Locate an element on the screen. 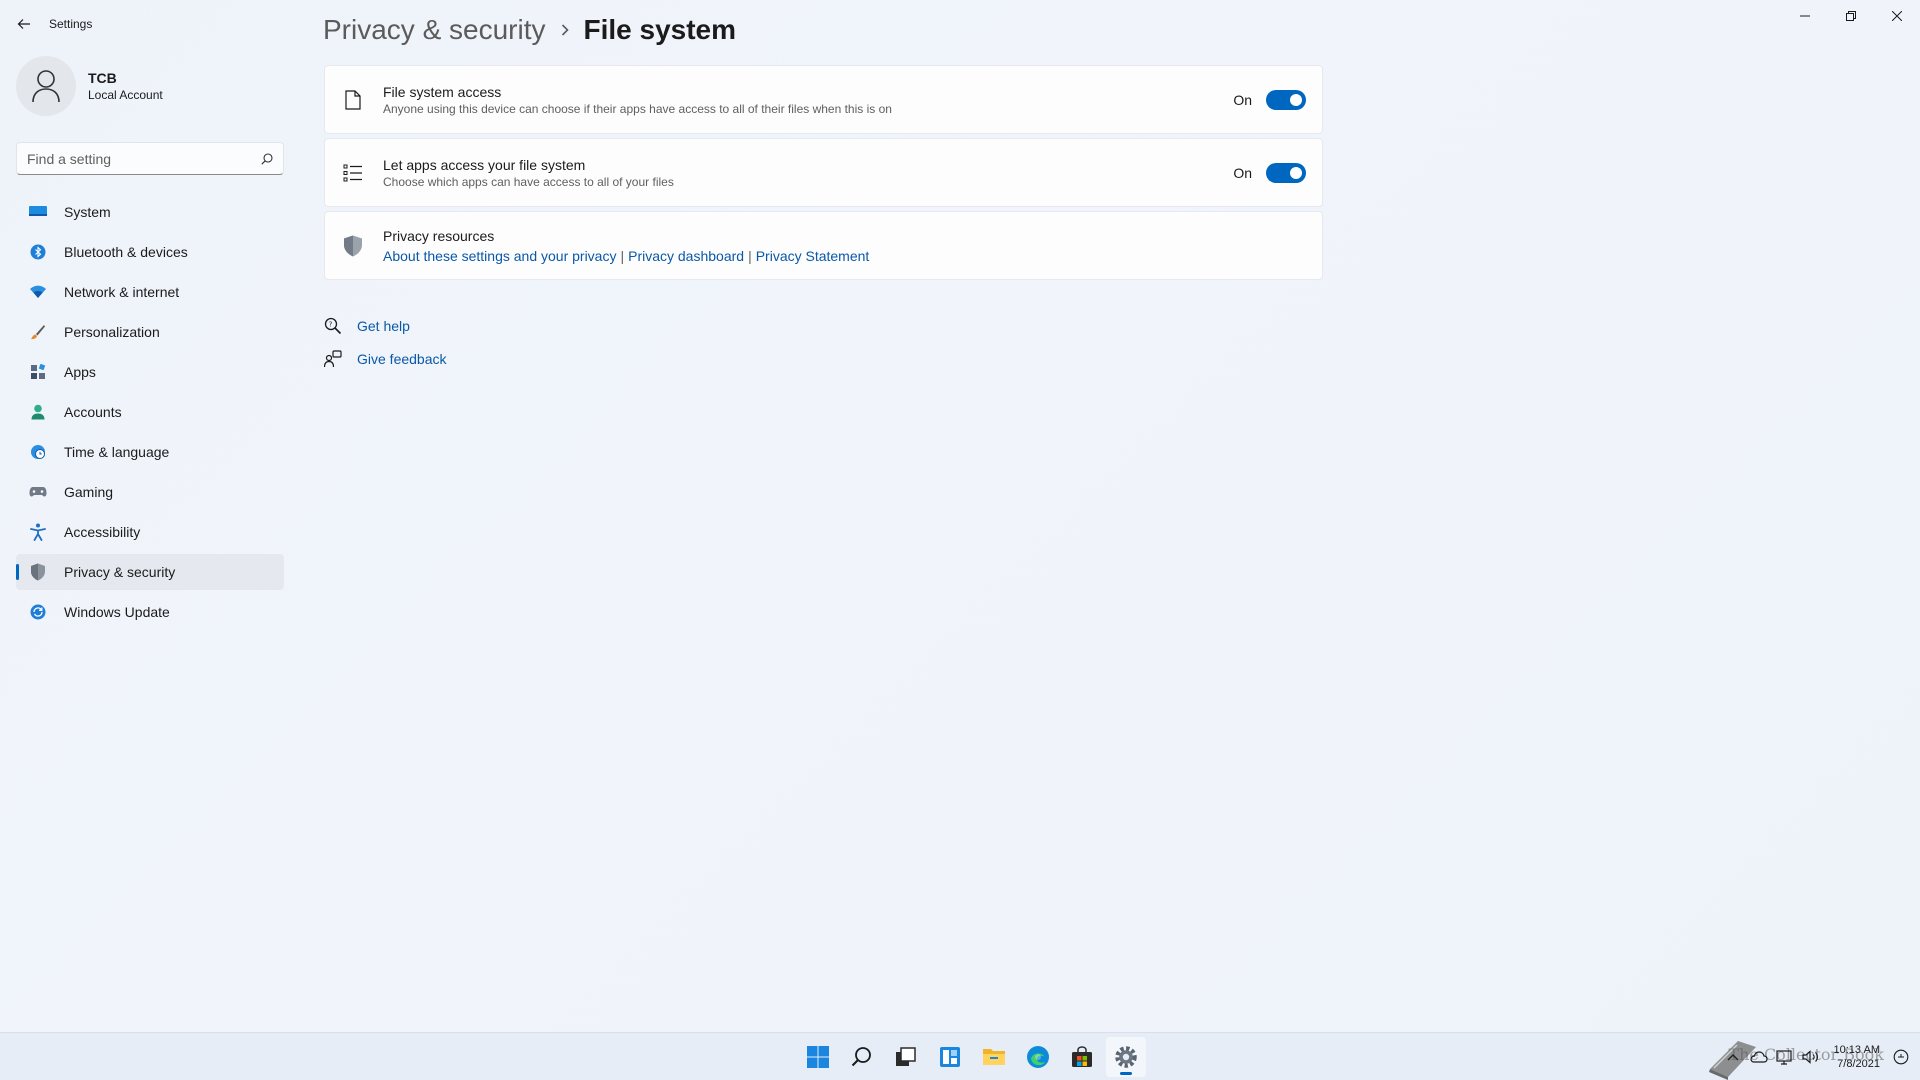 Image resolution: width=1920 pixels, height=1080 pixels. close-icon is located at coordinates (1897, 16).